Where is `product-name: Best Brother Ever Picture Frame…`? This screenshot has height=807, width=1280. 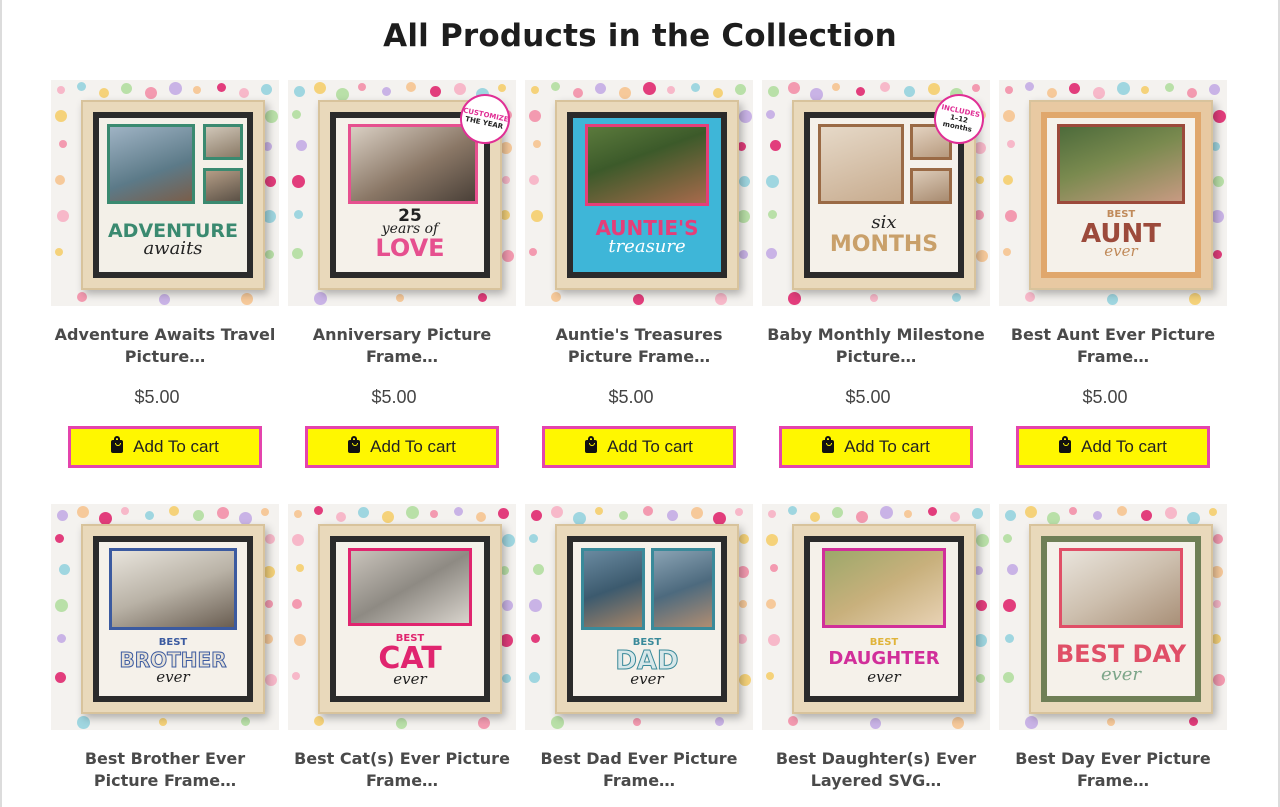 product-name: Best Brother Ever Picture Frame… is located at coordinates (165, 770).